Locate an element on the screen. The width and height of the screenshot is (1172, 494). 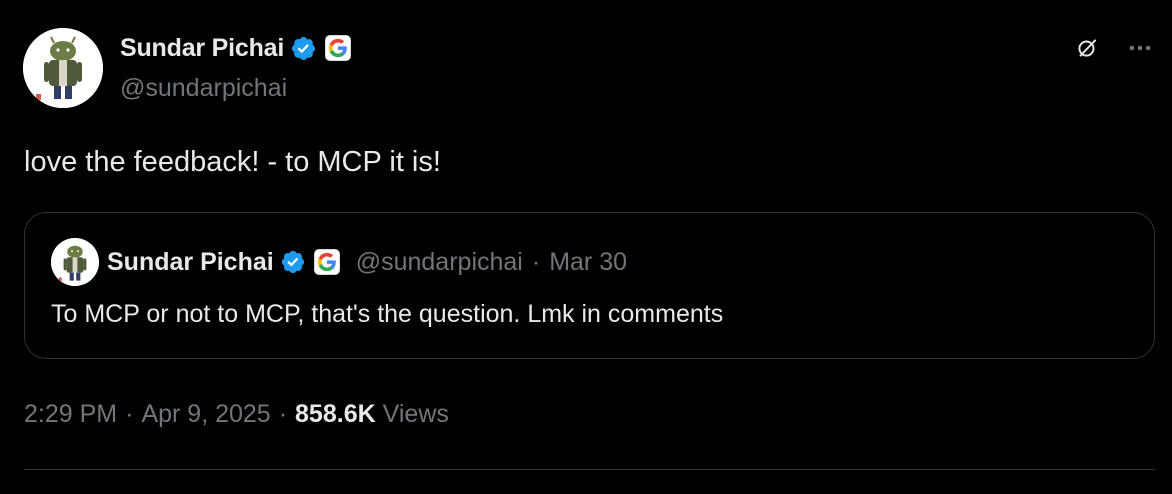
grok-icon is located at coordinates (1087, 48).